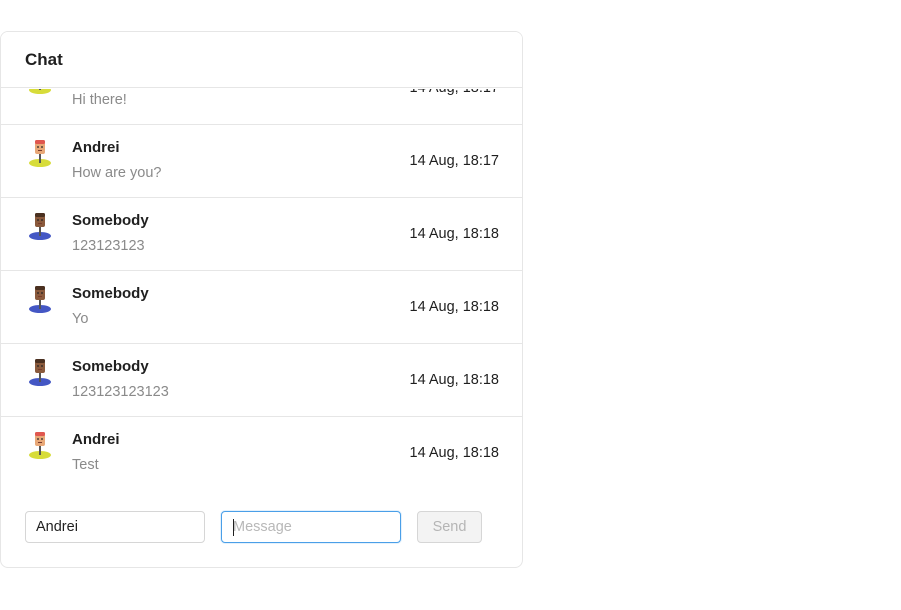  What do you see at coordinates (311, 527) in the screenshot?
I see `message-input` at bounding box center [311, 527].